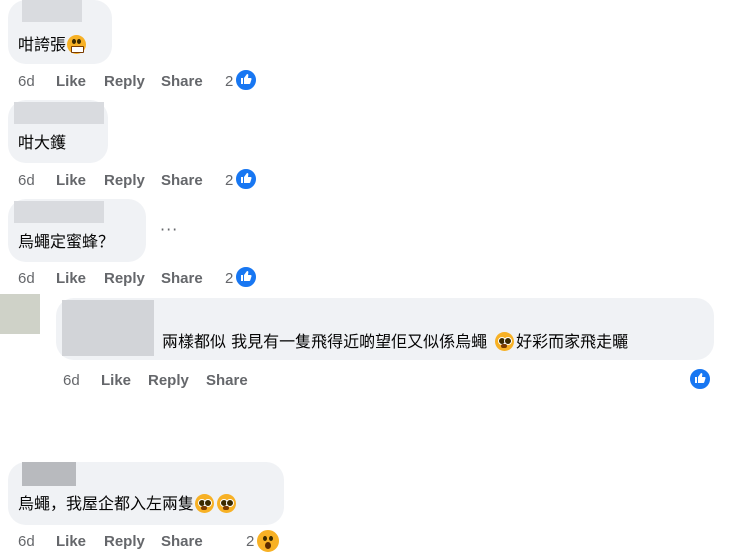 This screenshot has height=557, width=756. What do you see at coordinates (268, 541) in the screenshot?
I see `wow-icon` at bounding box center [268, 541].